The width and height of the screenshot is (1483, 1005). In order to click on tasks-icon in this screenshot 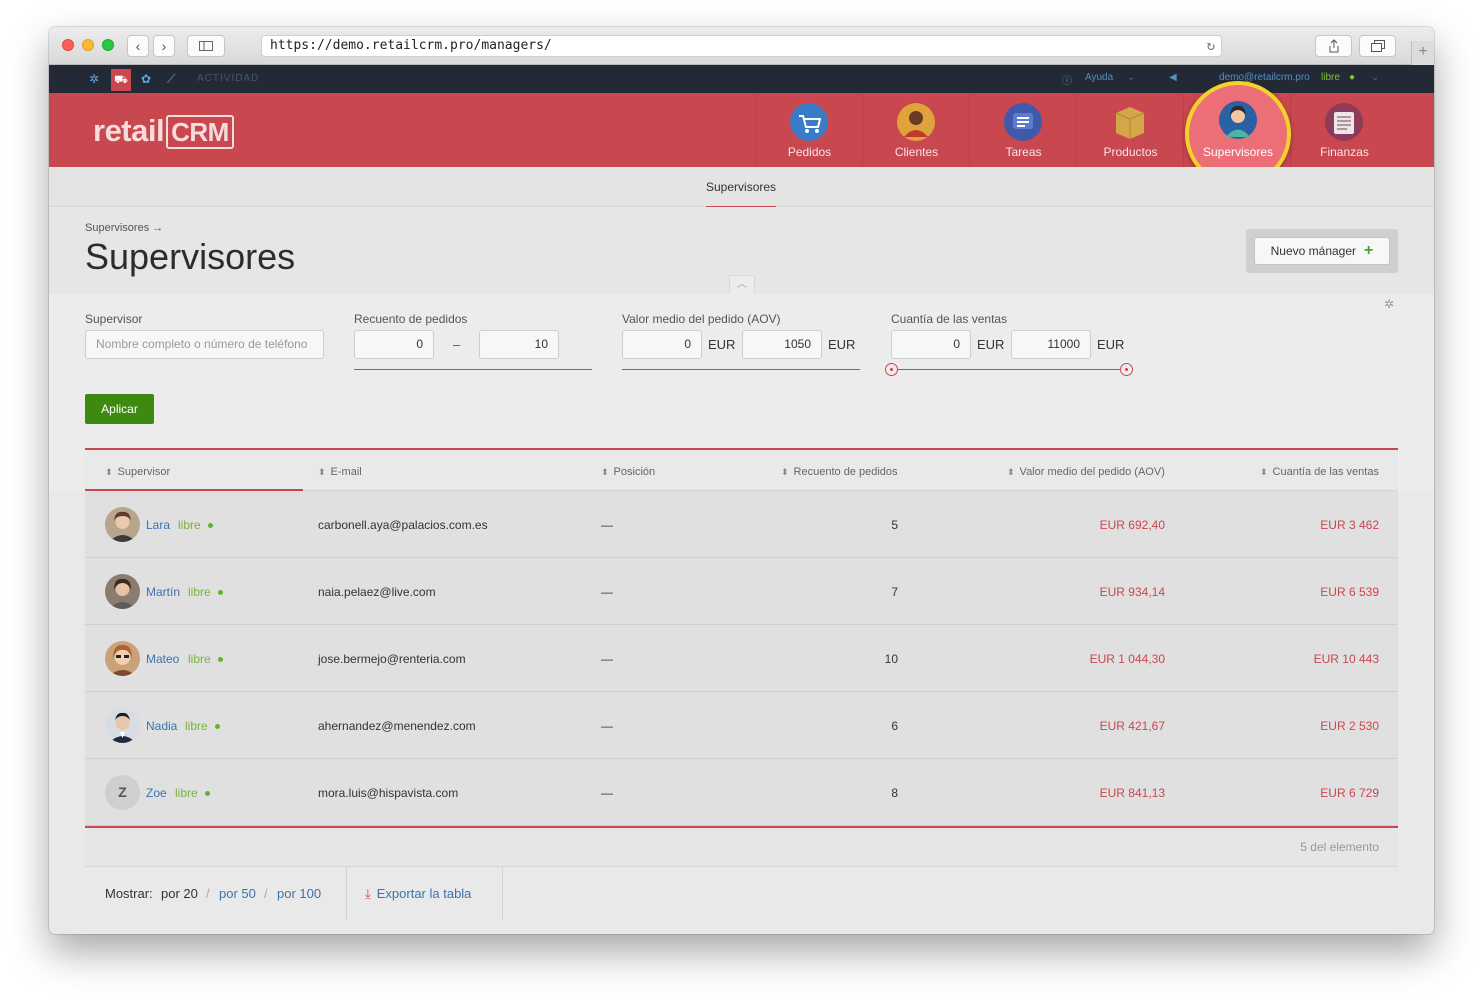, I will do `click(1023, 122)`.